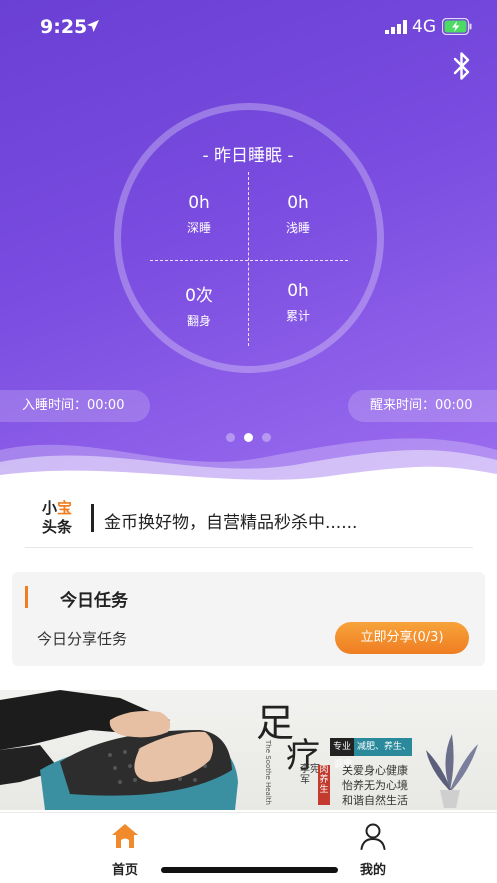 The height and width of the screenshot is (883, 497). Describe the element at coordinates (92, 518) in the screenshot. I see `news-separator` at that location.